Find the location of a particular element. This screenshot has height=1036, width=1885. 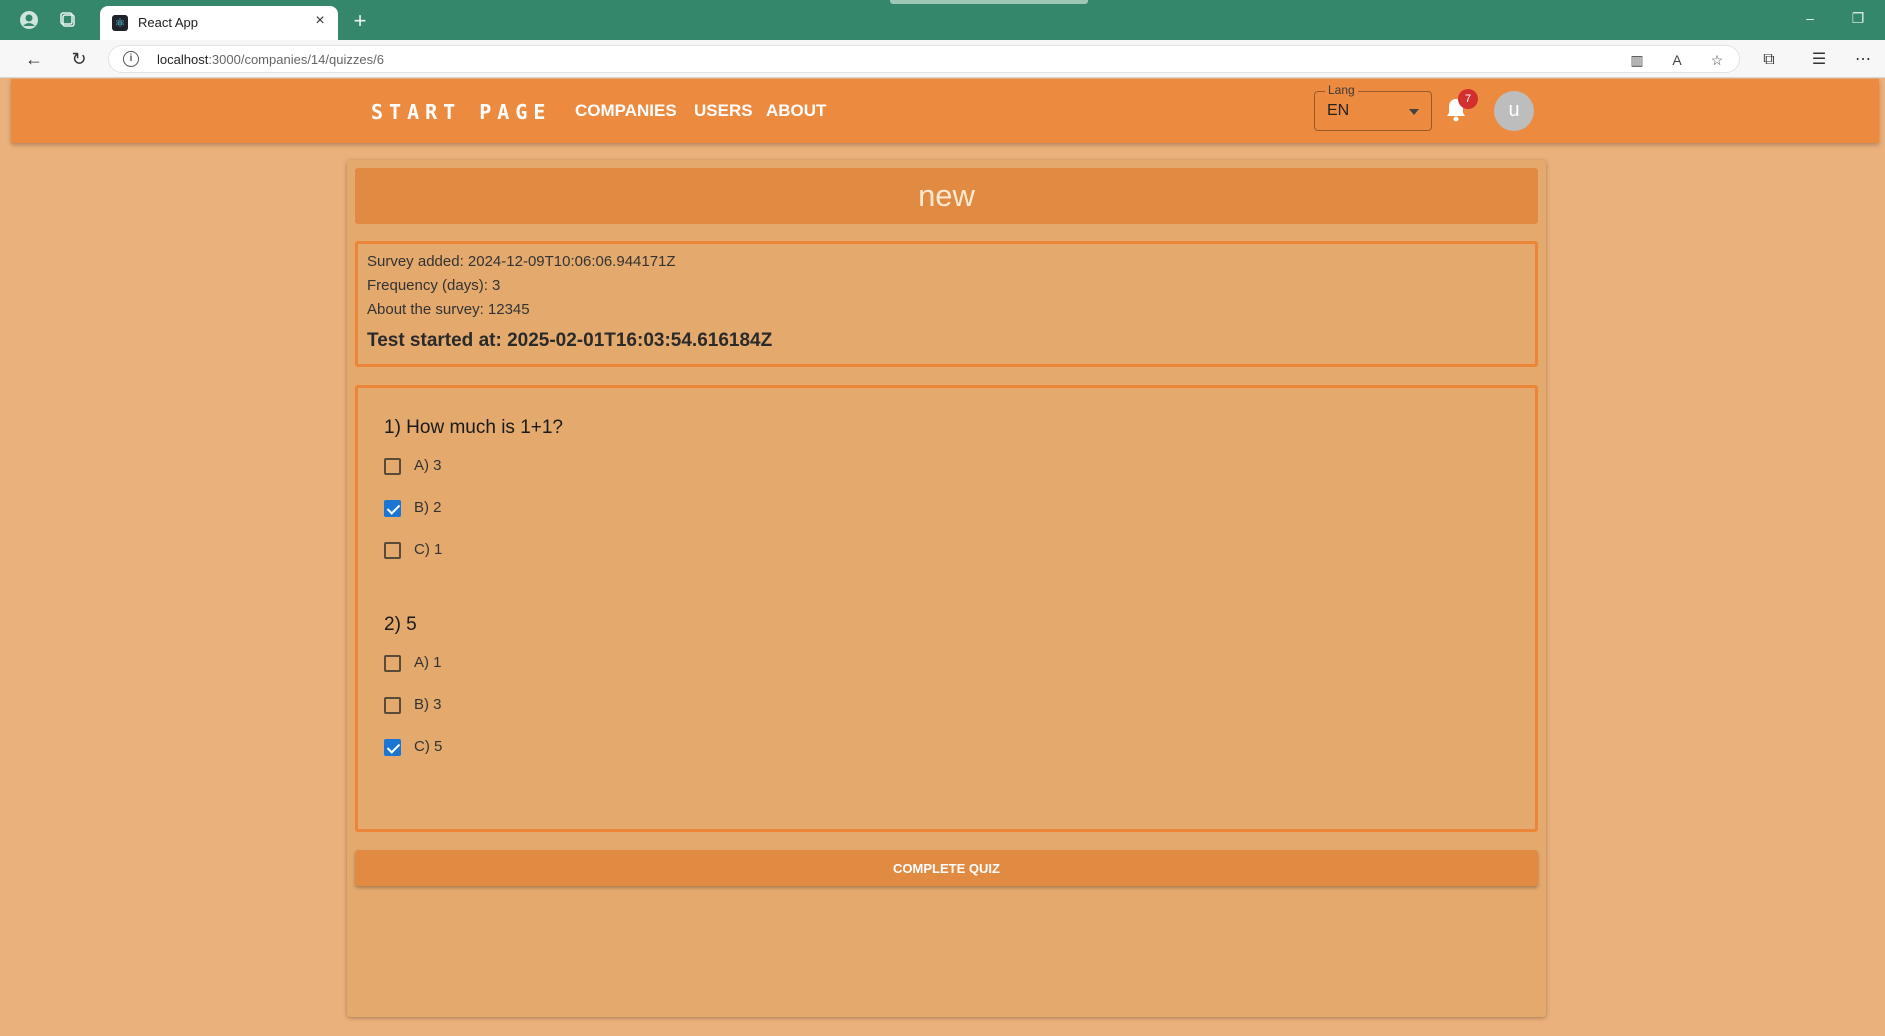

browser-titlebar: ⚛ React App × + – ❐ is located at coordinates (942, 20).